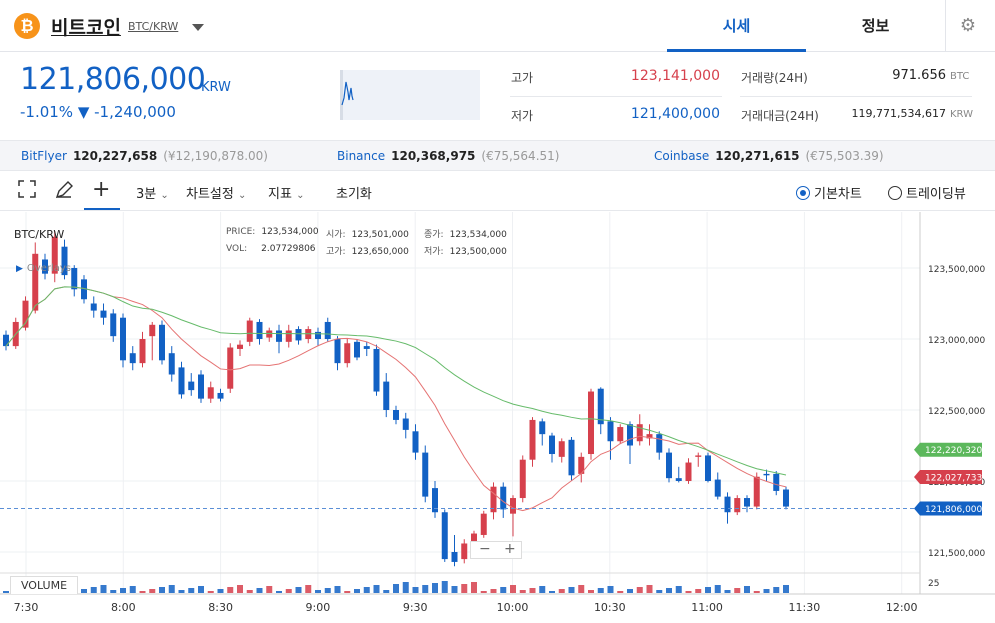  Describe the element at coordinates (927, 192) in the screenshot. I see `tradingview-radio: 트레이딩뷰` at that location.